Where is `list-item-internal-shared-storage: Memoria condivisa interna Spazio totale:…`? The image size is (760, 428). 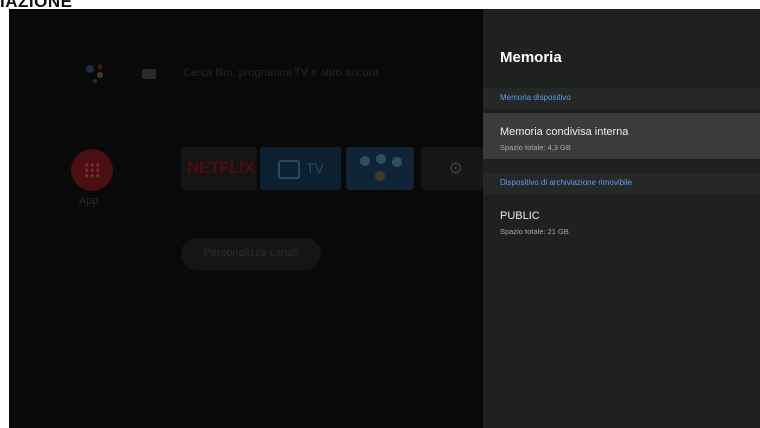
list-item-internal-shared-storage: Memoria condivisa interna Spazio totale:… is located at coordinates (621, 136).